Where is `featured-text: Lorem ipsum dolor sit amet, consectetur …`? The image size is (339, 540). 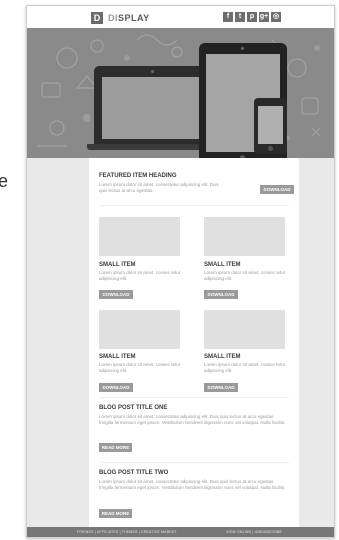 featured-text: Lorem ipsum dolor sit amet, consectetur … is located at coordinates (159, 187).